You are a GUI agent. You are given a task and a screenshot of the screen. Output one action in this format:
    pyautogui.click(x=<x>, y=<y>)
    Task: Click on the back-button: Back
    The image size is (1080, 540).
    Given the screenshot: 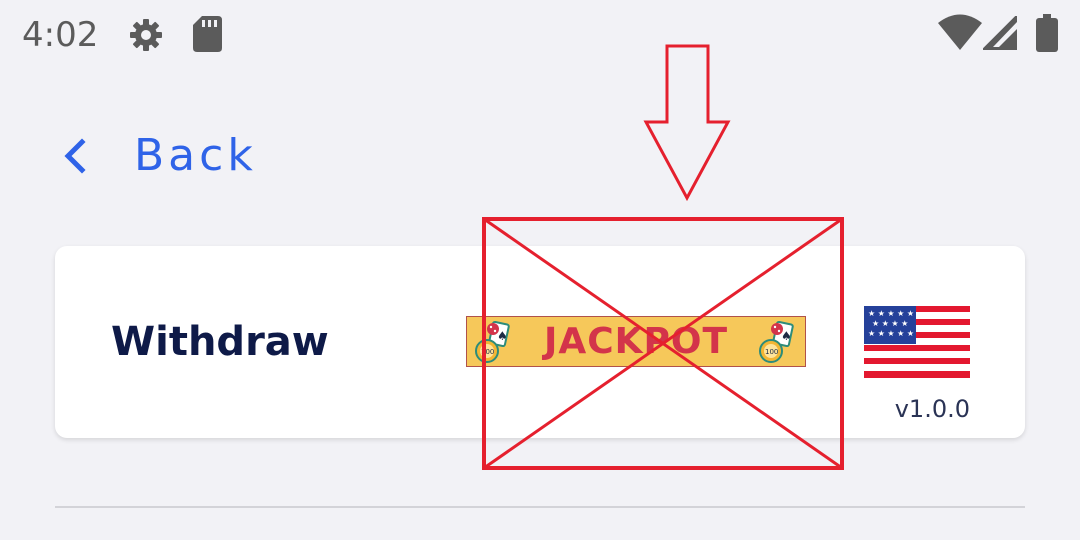 What is the action you would take?
    pyautogui.click(x=158, y=156)
    